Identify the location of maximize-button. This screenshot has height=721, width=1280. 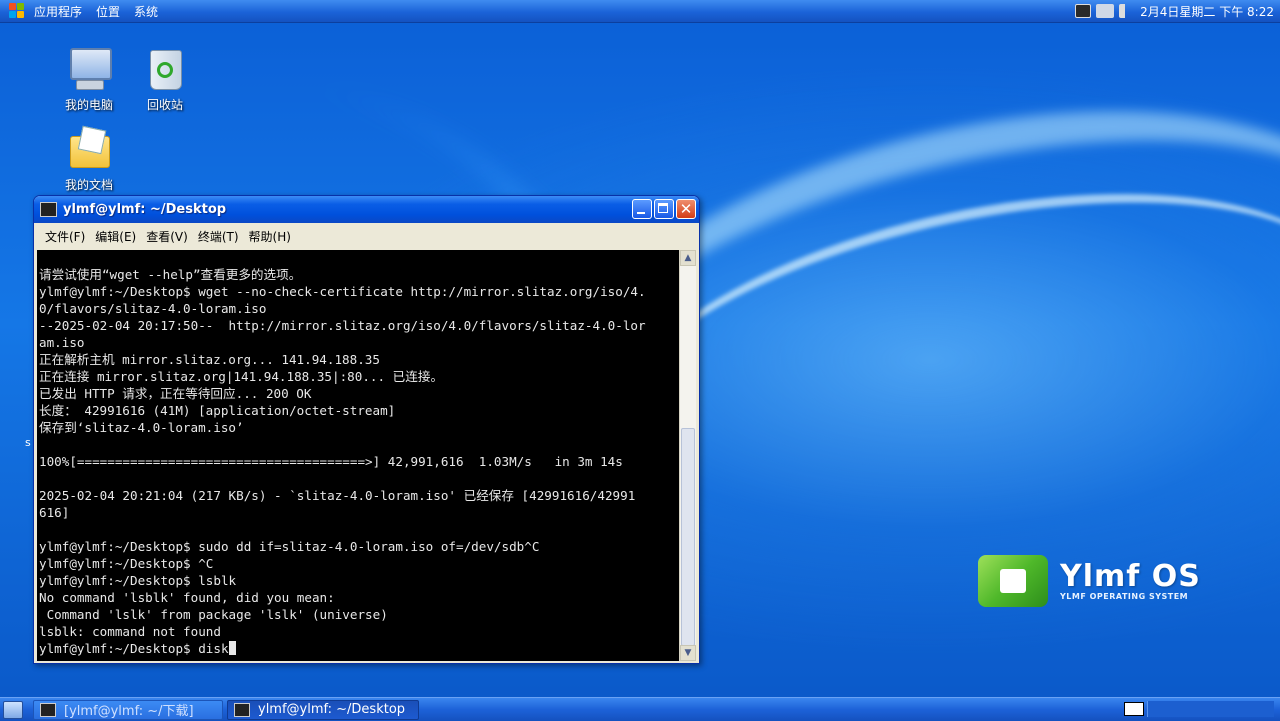
(664, 209).